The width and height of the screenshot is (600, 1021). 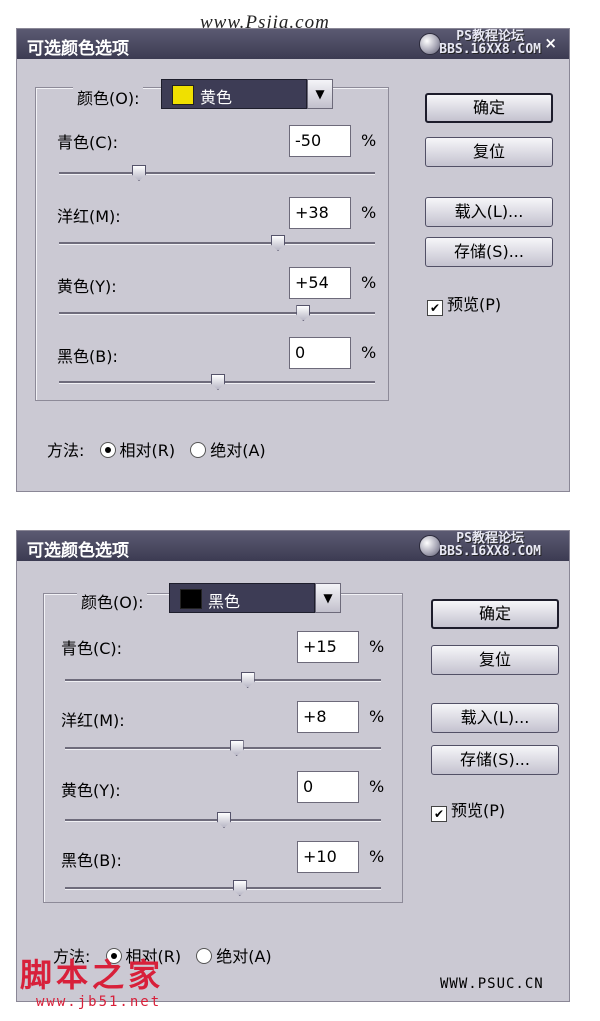 What do you see at coordinates (328, 787) in the screenshot?
I see `yellow-input: 0` at bounding box center [328, 787].